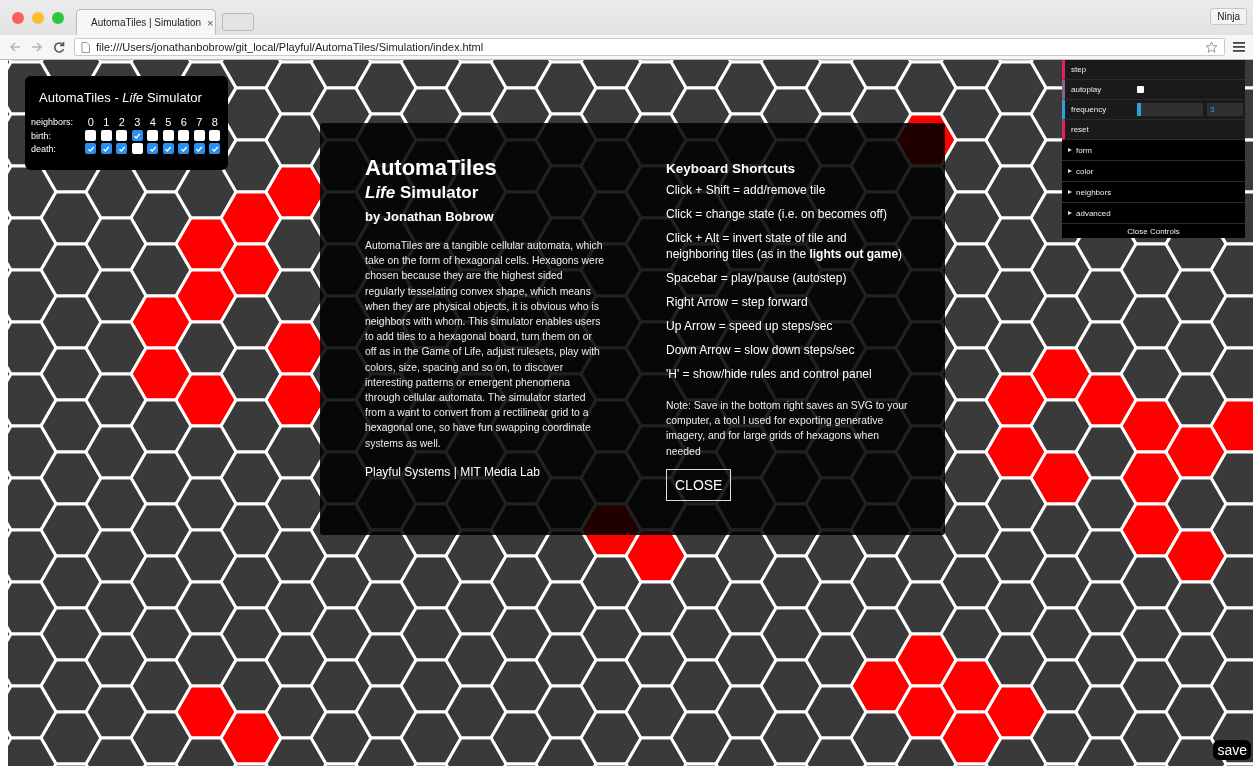 Image resolution: width=1253 pixels, height=766 pixels. I want to click on author-byline: by Jonathan Bobrow, so click(430, 216).